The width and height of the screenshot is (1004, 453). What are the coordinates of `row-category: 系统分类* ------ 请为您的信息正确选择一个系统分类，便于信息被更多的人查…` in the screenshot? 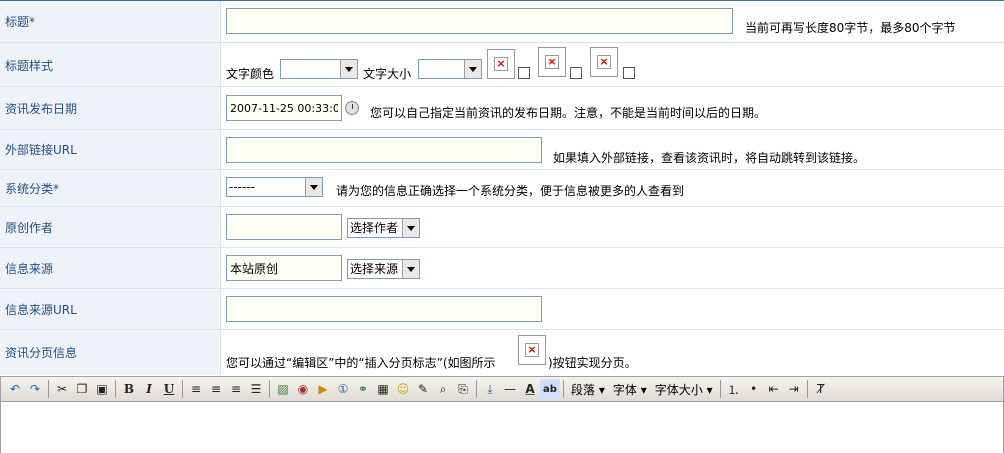 It's located at (502, 188).